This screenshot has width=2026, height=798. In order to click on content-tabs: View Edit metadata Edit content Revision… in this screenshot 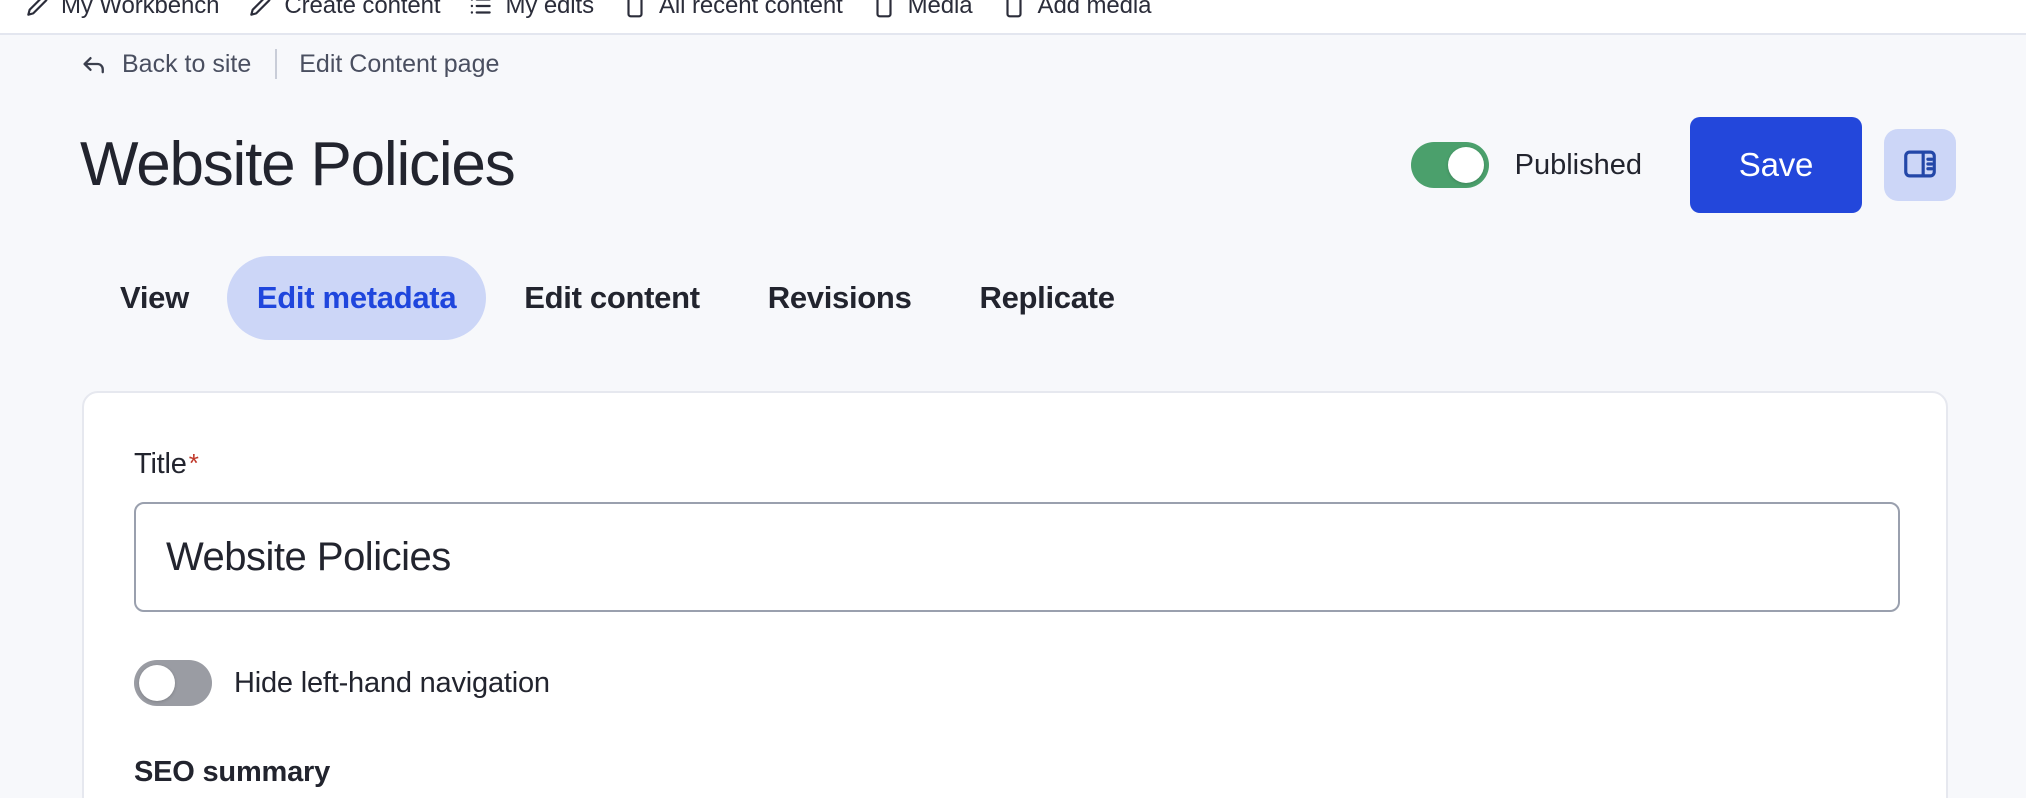, I will do `click(1013, 298)`.